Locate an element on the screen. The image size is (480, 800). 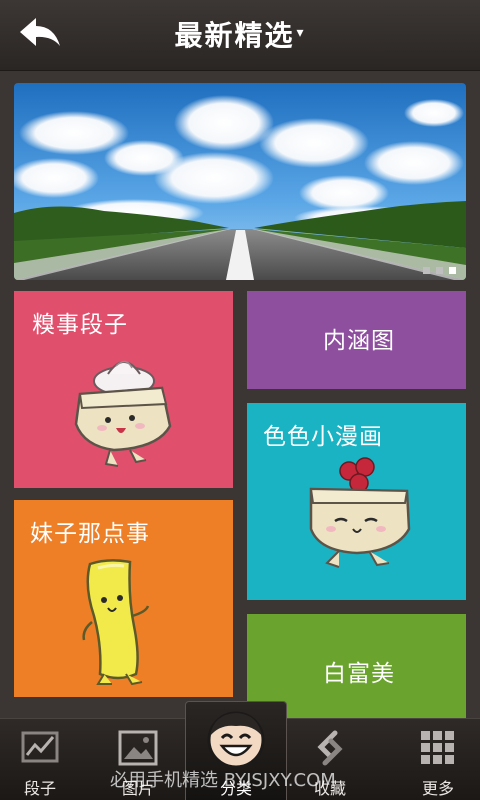
cream-cake-mascot-icon is located at coordinates (123, 413).